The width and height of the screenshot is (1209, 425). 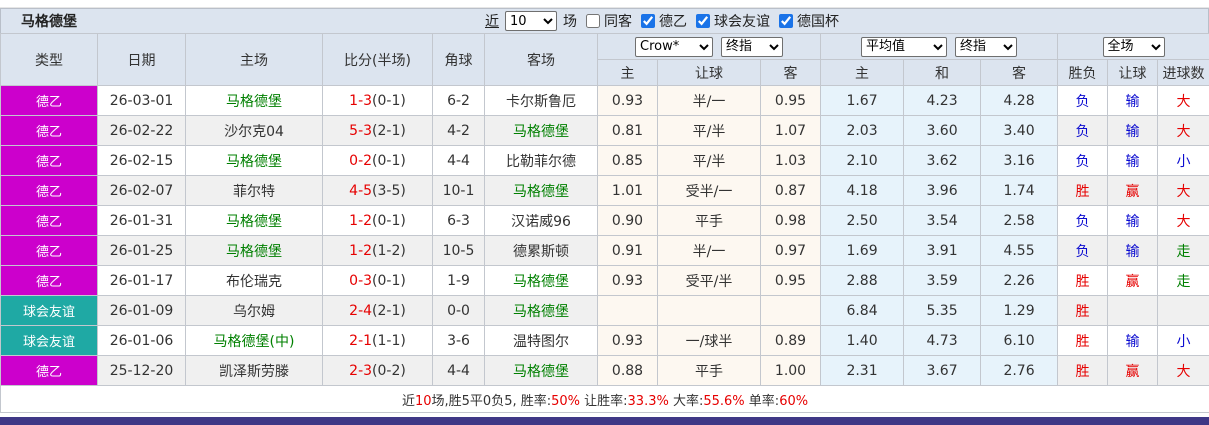 I want to click on match-date: 26-03-01, so click(x=141, y=100).